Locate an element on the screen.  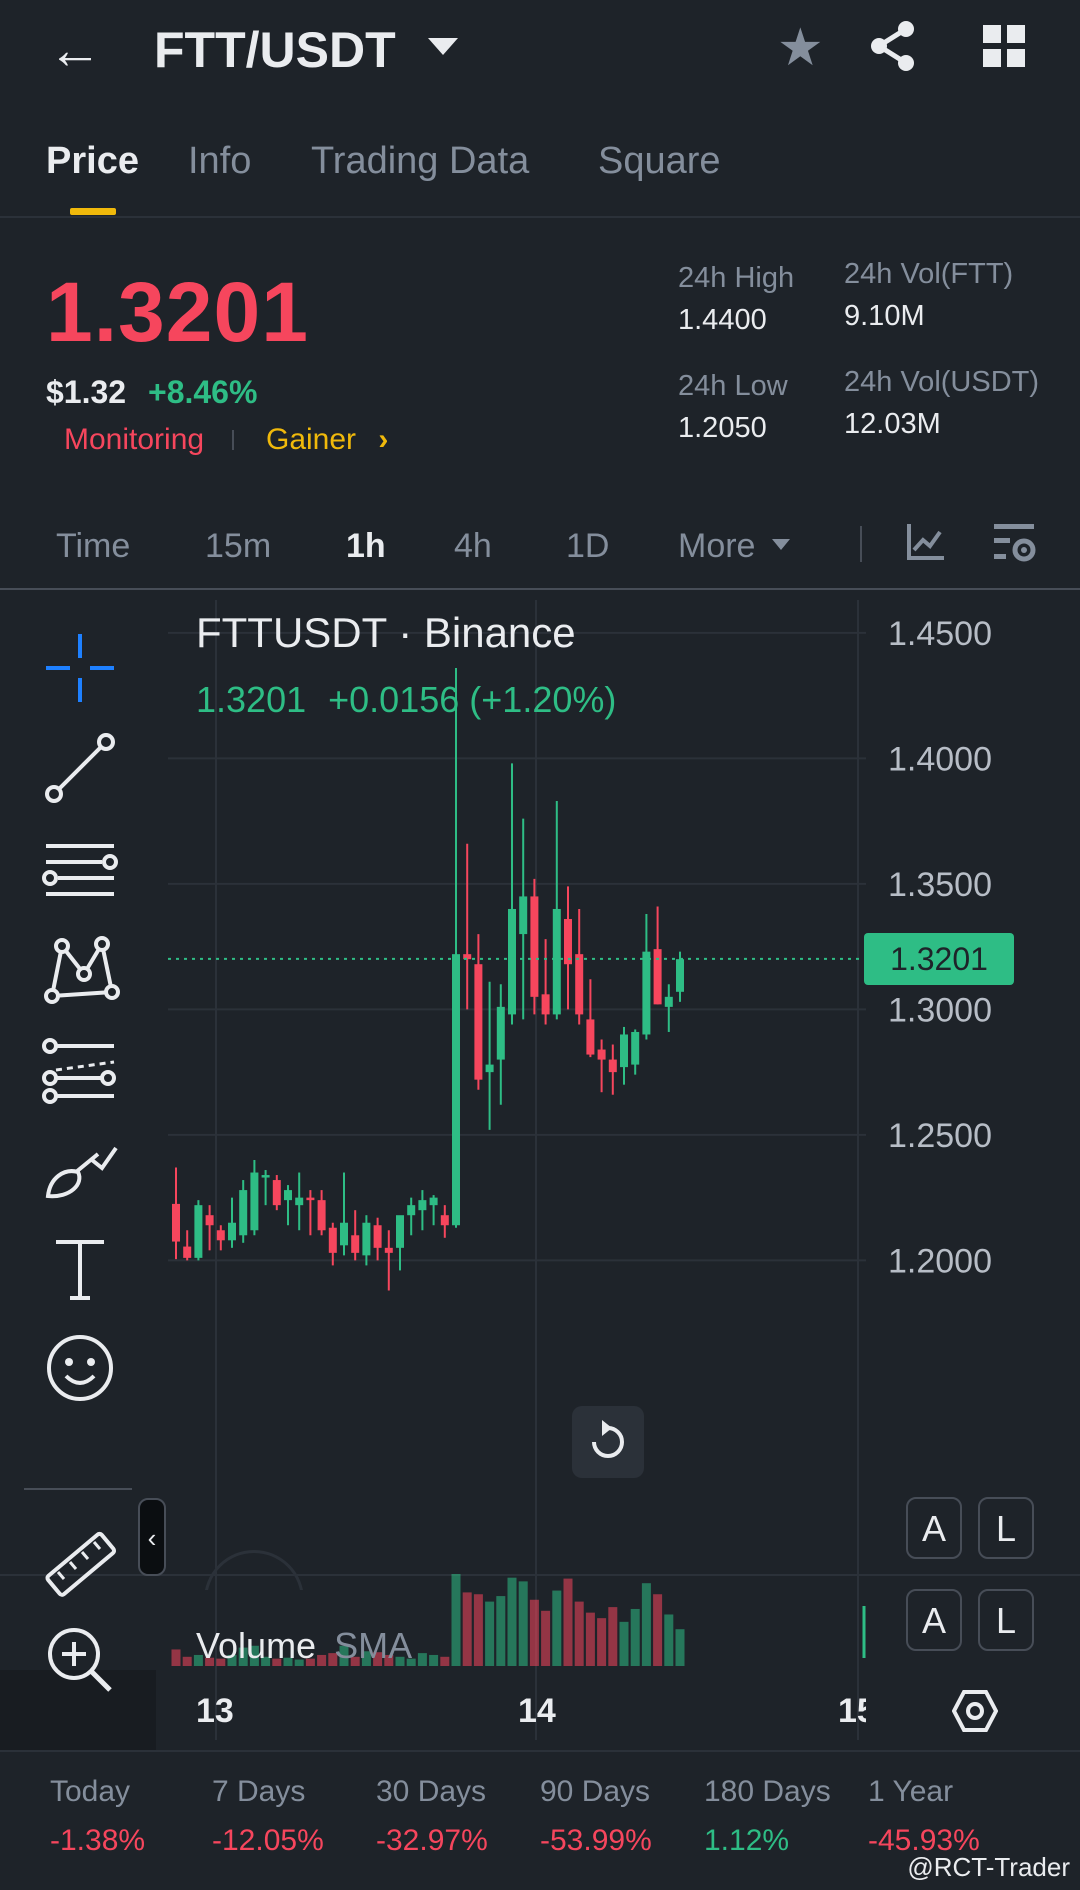
pair-dropdown-caret-icon is located at coordinates (443, 46).